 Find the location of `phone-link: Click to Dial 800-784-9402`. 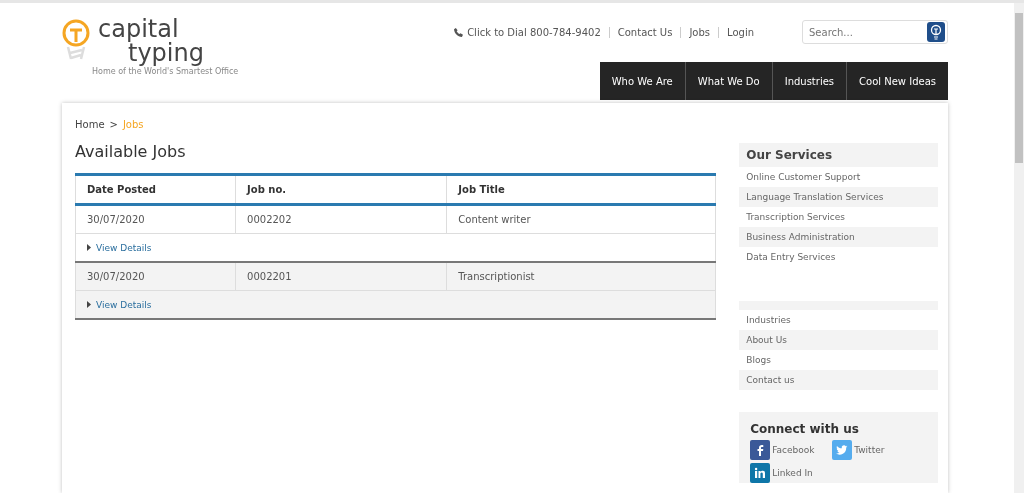

phone-link: Click to Dial 800-784-9402 is located at coordinates (531, 32).